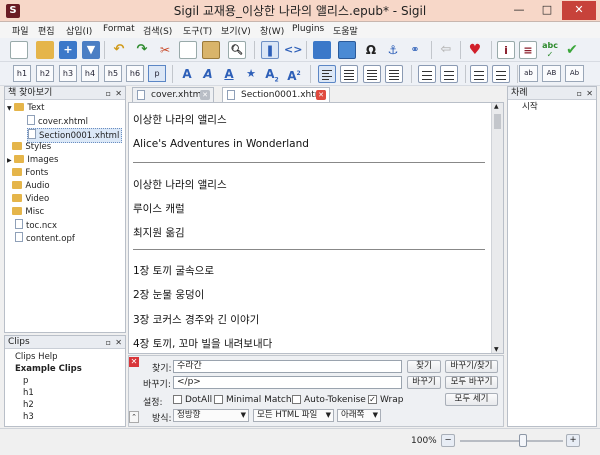 This screenshot has height=455, width=600. Describe the element at coordinates (28, 199) in the screenshot. I see `tree-folder-video: Video` at that location.